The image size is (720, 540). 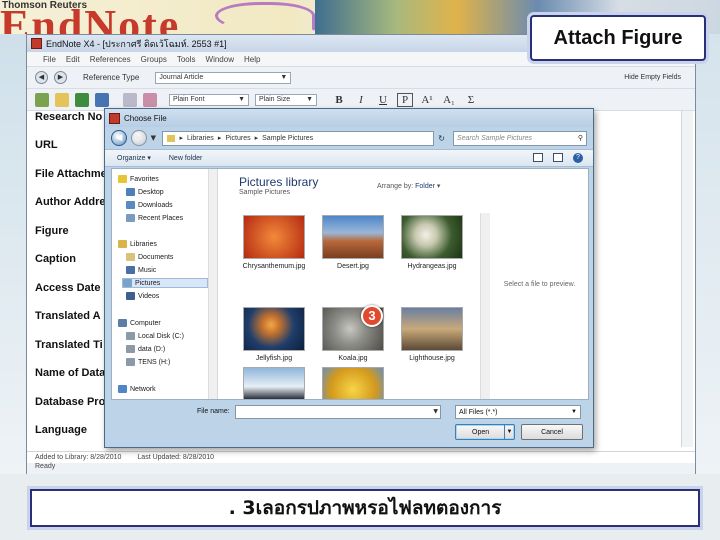 I want to click on check-icon, so click(x=82, y=99).